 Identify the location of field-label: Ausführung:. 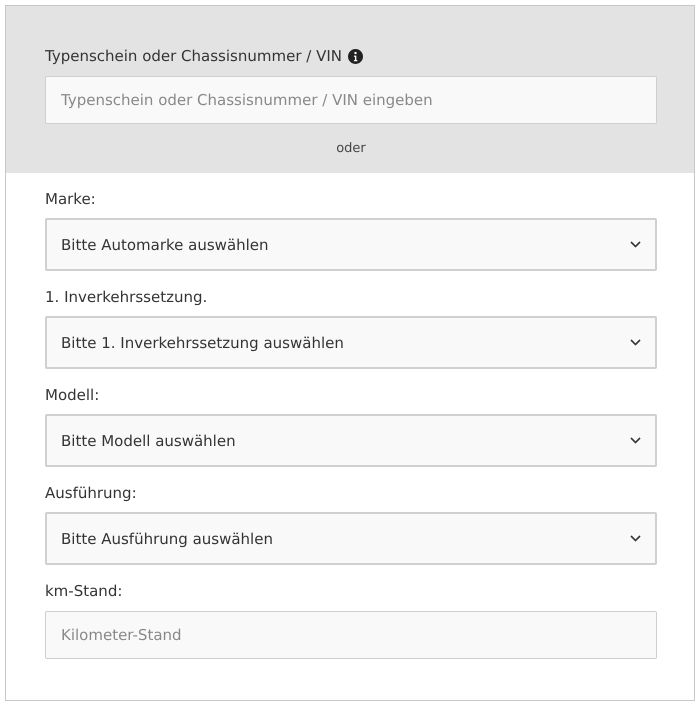
(91, 493).